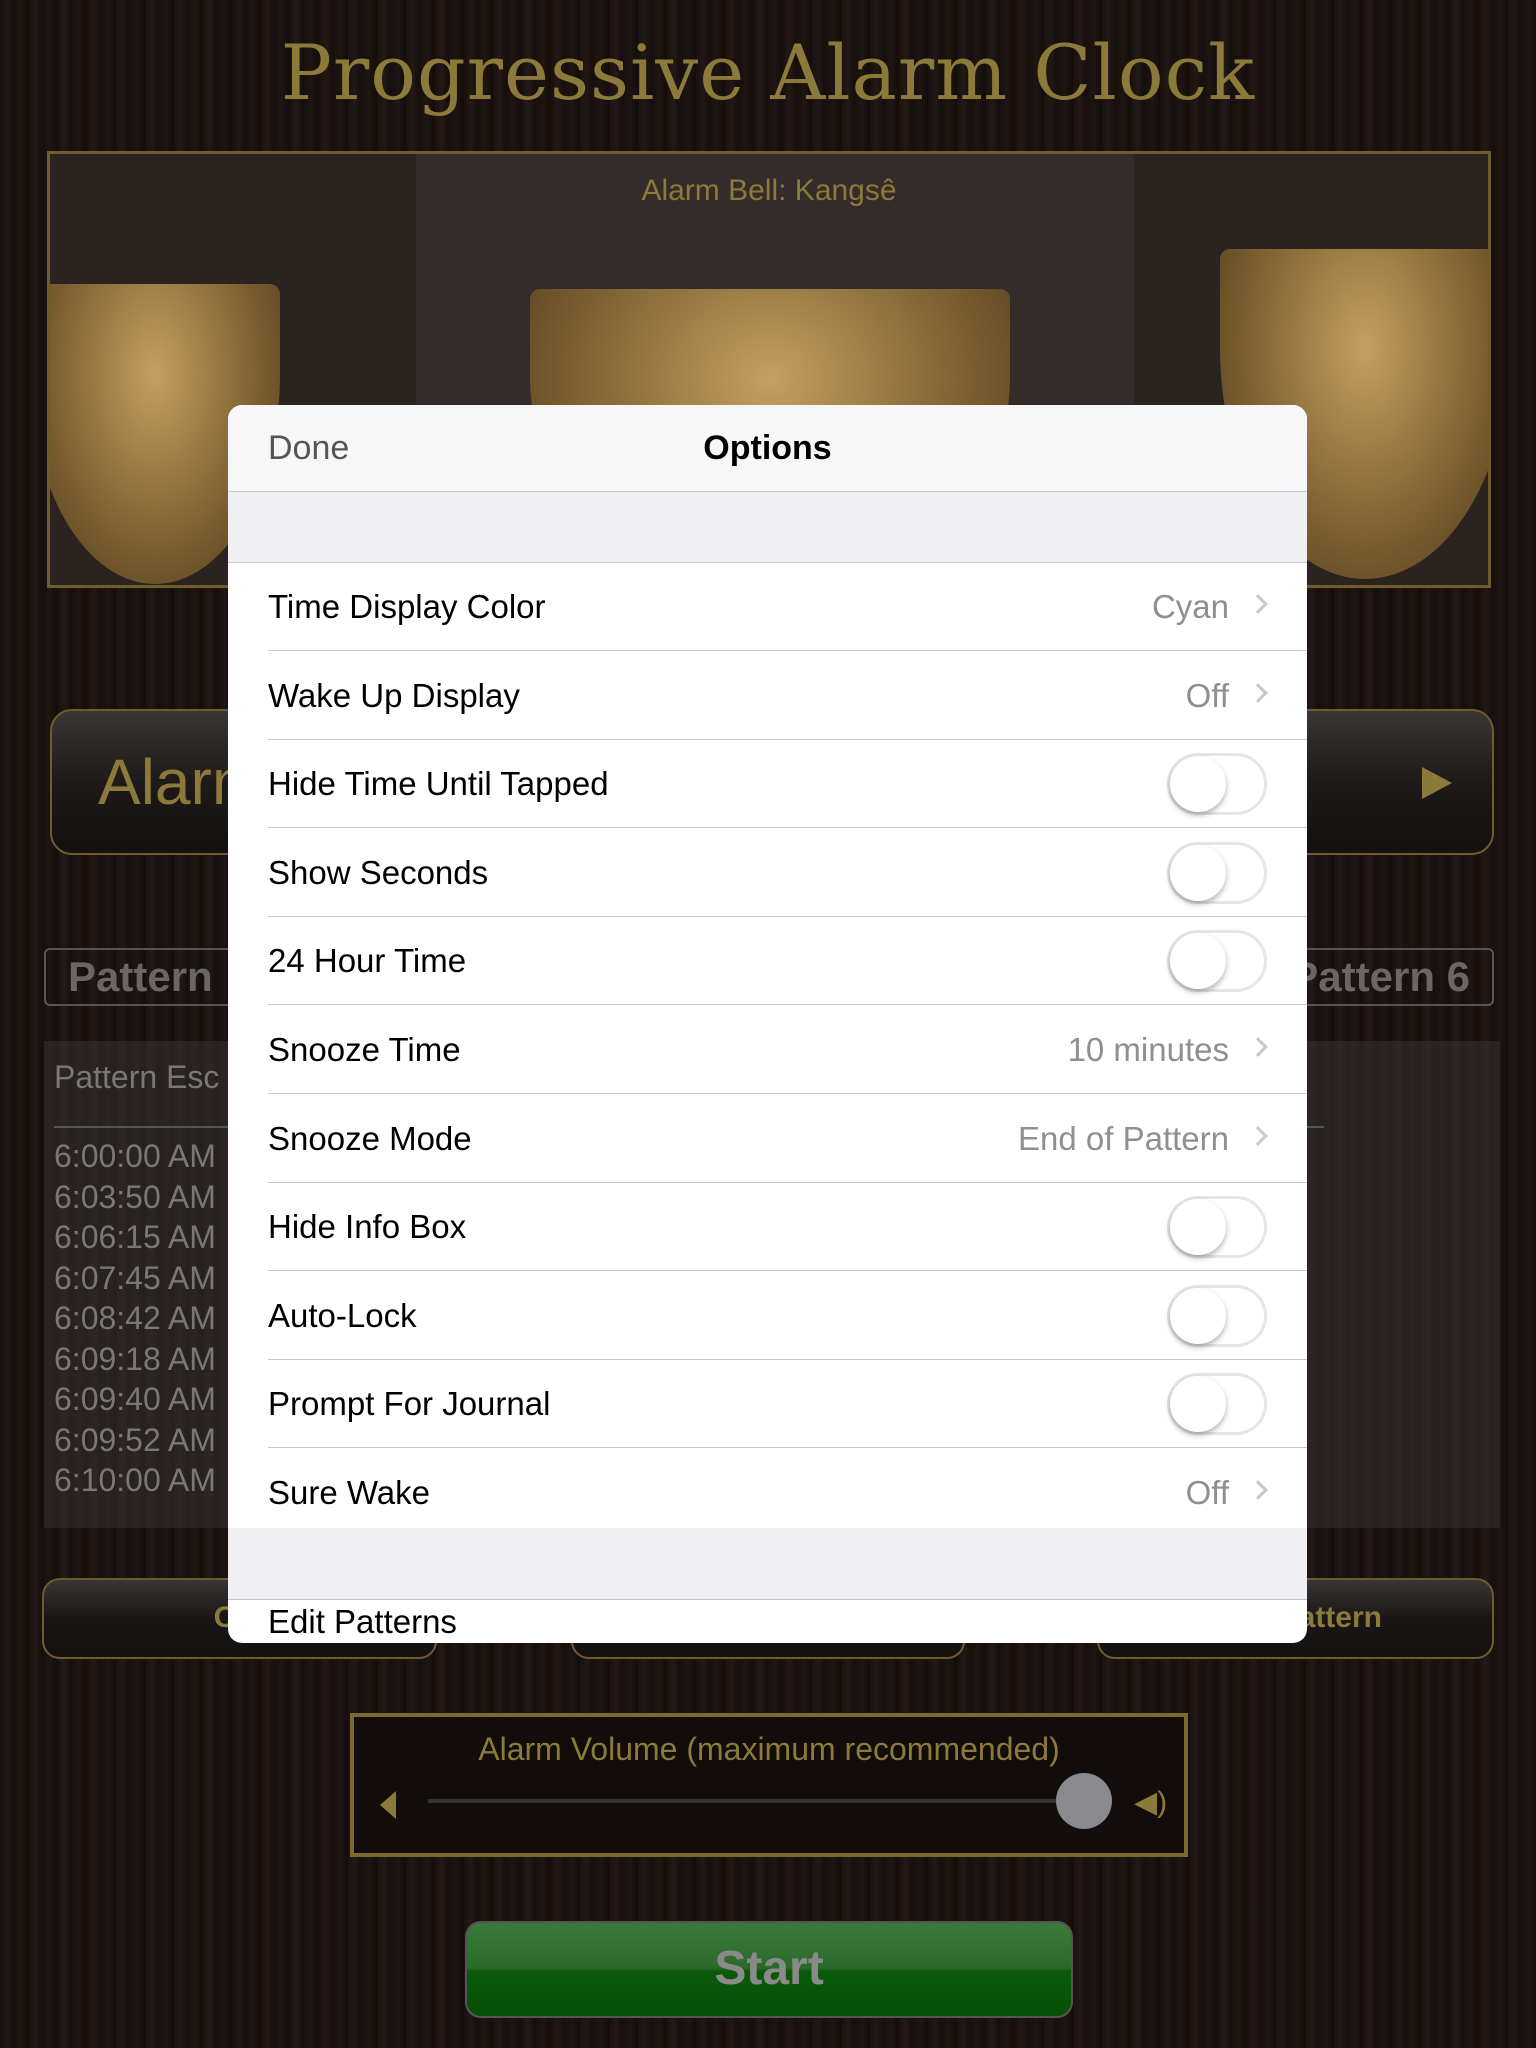  What do you see at coordinates (767, 1493) in the screenshot?
I see `options-row-sure-wake: Sure Wake Off` at bounding box center [767, 1493].